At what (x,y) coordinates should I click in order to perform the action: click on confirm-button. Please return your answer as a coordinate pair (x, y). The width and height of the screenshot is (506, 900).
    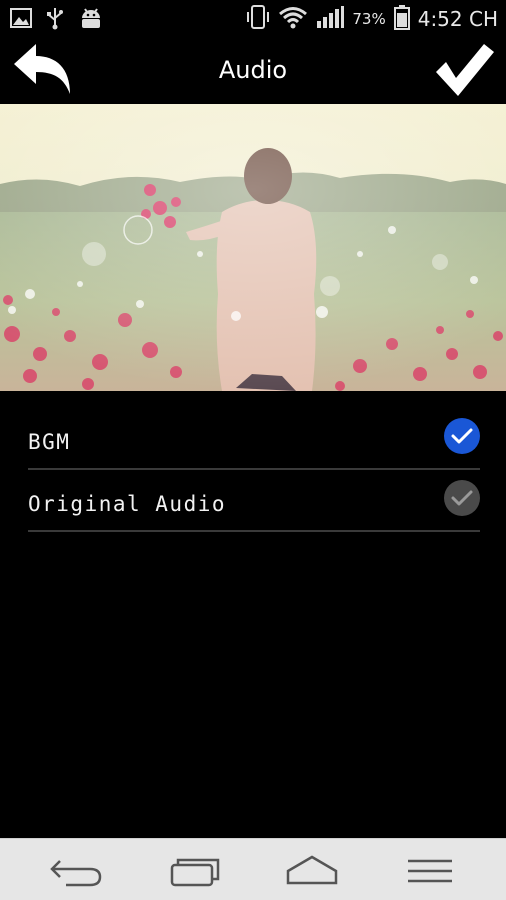
    Looking at the image, I should click on (464, 70).